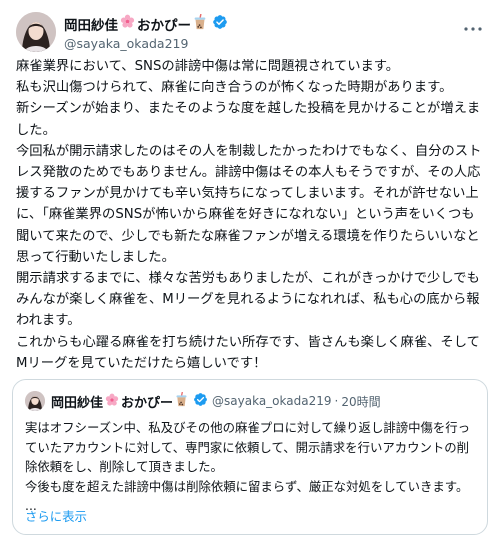 This screenshot has width=500, height=545. I want to click on post-paragraph: 新シーズンが始まり、またそのような度を越した投稿を見かけることが増えました。, so click(248, 119).